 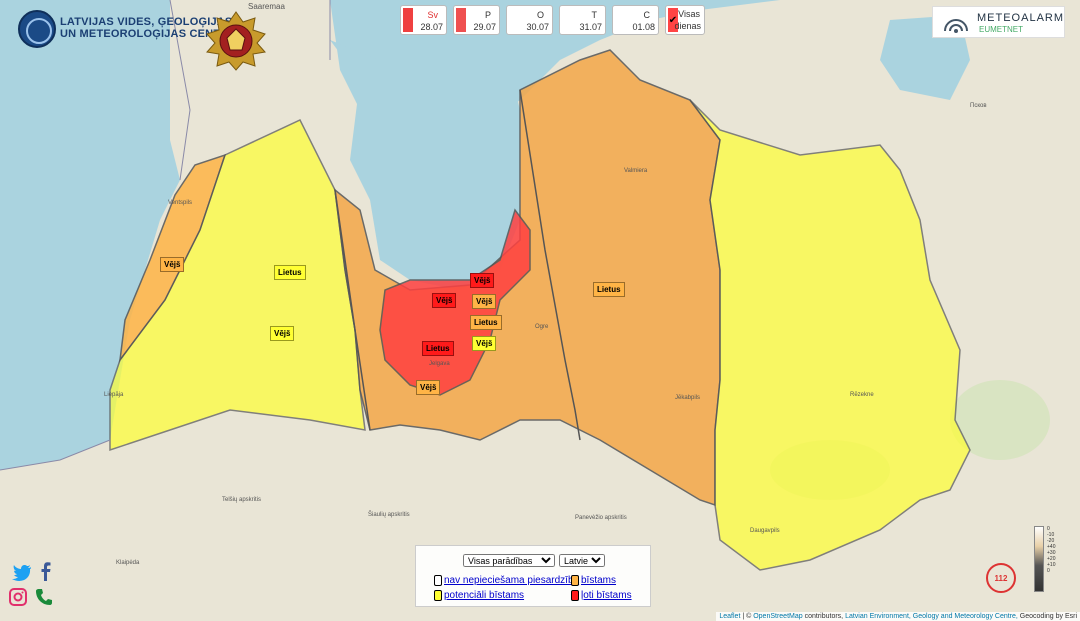 What do you see at coordinates (824, 616) in the screenshot?
I see `attribution-text: contributors,` at bounding box center [824, 616].